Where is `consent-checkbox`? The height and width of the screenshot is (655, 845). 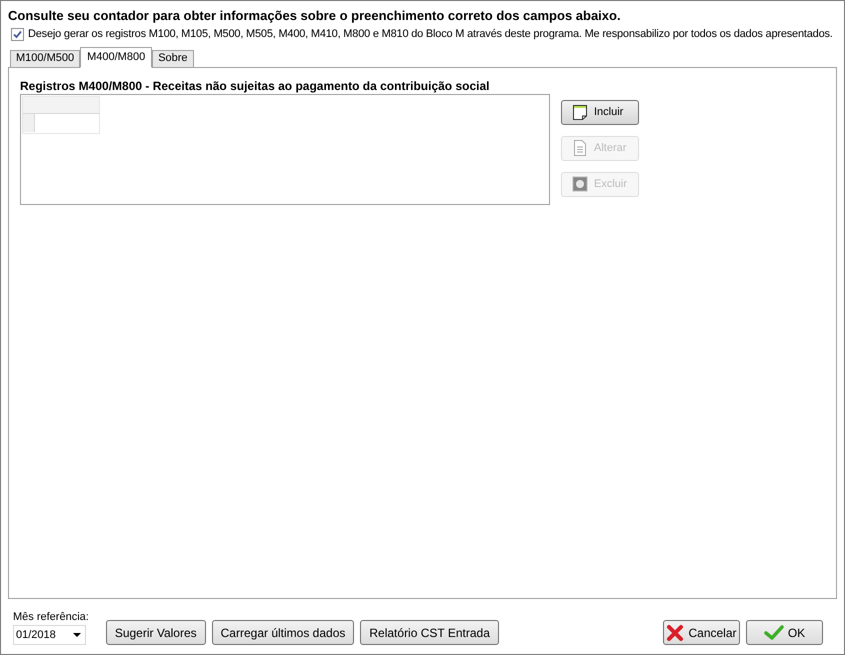 consent-checkbox is located at coordinates (17, 34).